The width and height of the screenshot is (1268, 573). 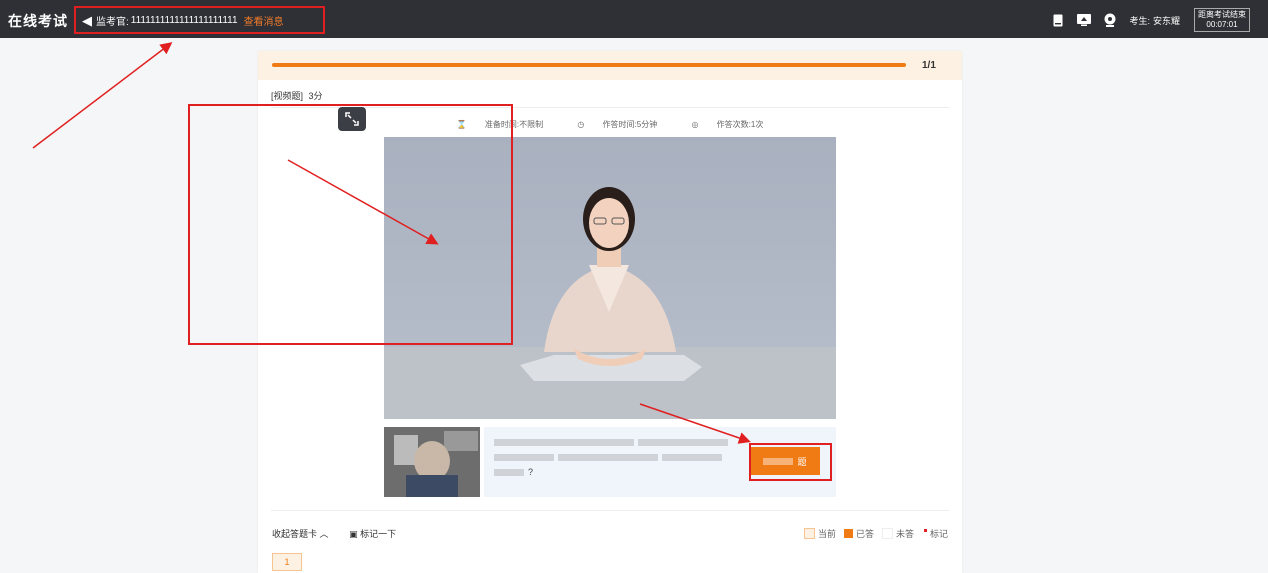 I want to click on mark-label: 标记一下, so click(x=378, y=534).